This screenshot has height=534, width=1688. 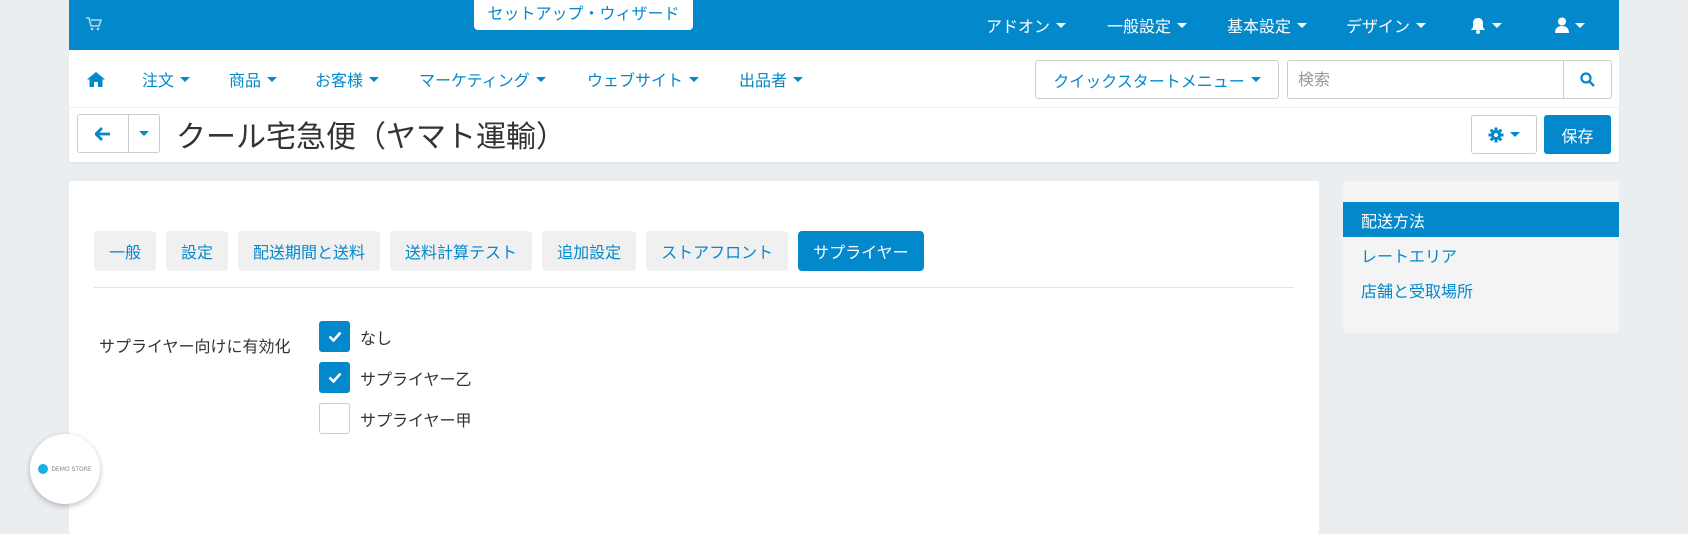 What do you see at coordinates (1562, 25) in the screenshot?
I see `user-icon` at bounding box center [1562, 25].